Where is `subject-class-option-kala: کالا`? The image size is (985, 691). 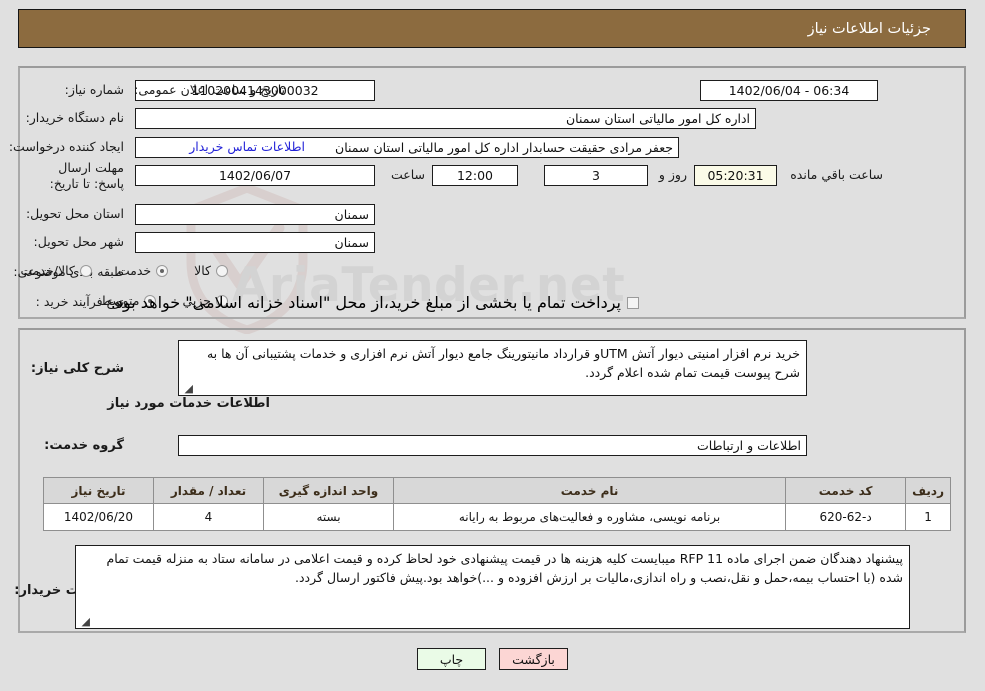
subject-class-option-kala: کالا is located at coordinates (211, 270).